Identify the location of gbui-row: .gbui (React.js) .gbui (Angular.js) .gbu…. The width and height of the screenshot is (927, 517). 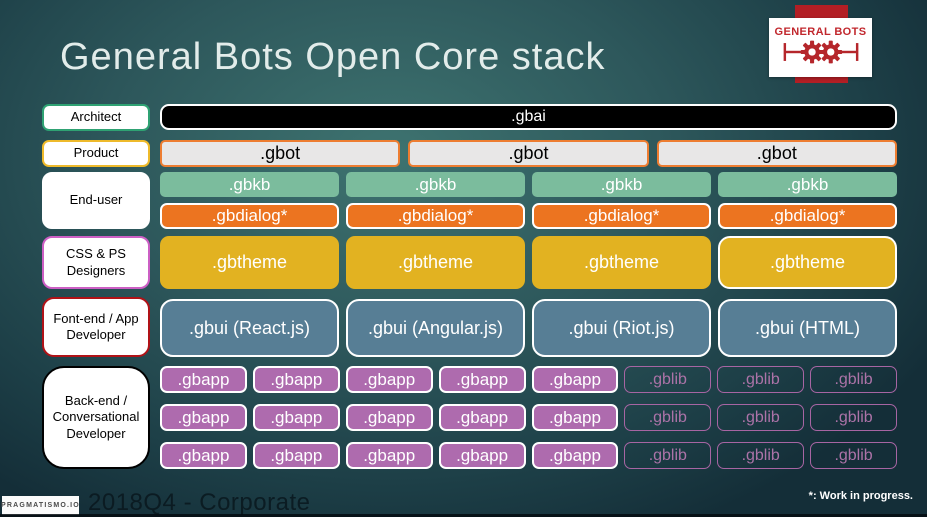
(528, 328).